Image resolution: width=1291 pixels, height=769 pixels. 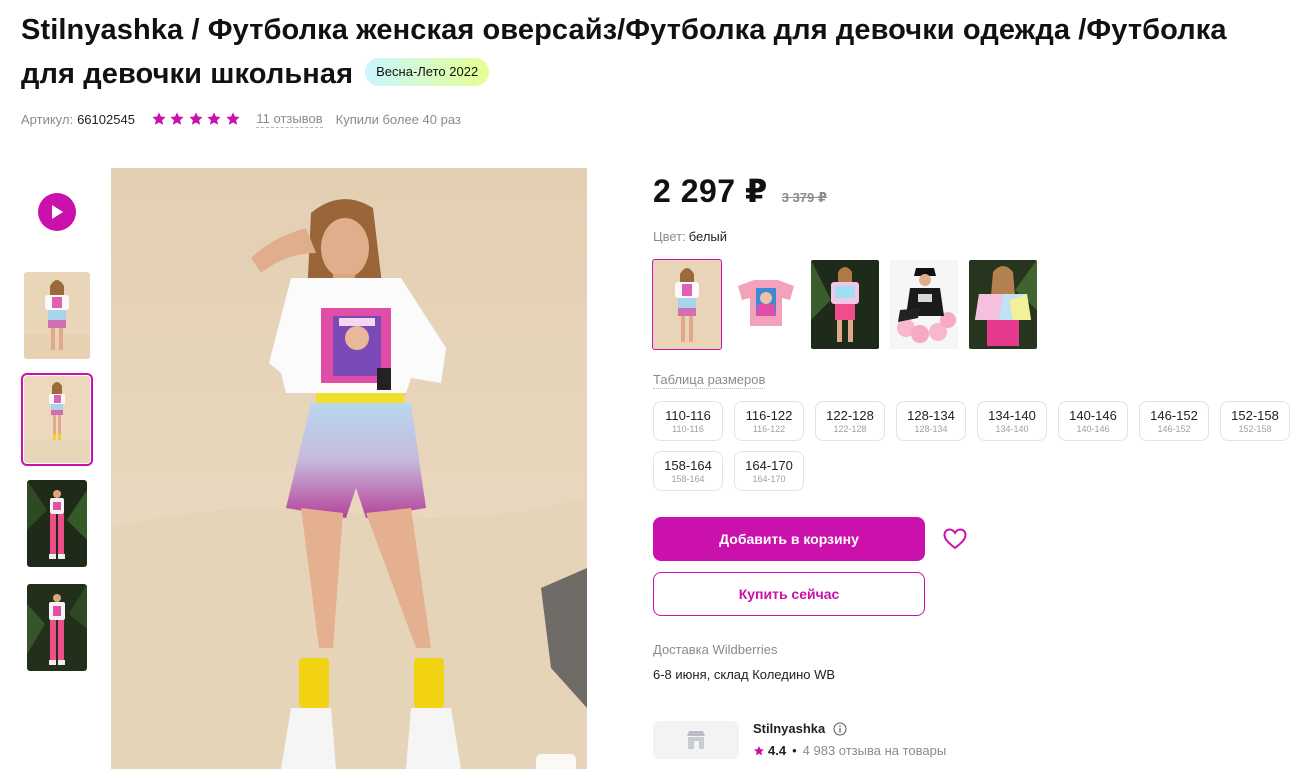 I want to click on size-main-label: 134-140, so click(x=1012, y=415).